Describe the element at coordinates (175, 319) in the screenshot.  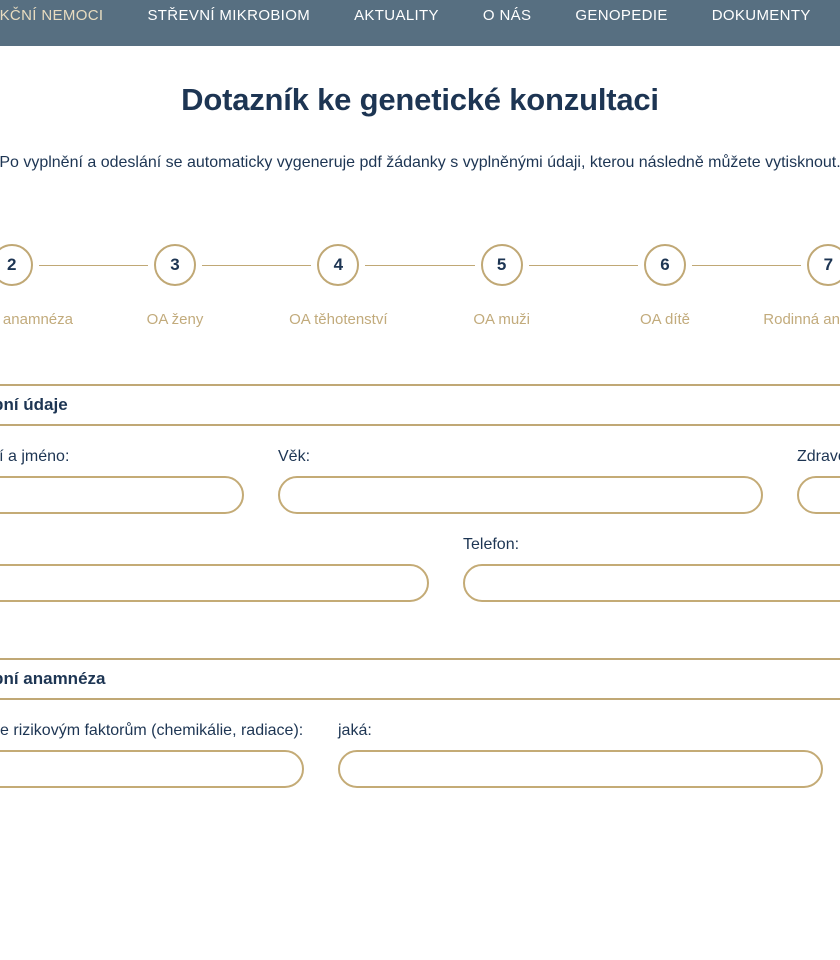
I see `step-3-label: OA ženy` at that location.